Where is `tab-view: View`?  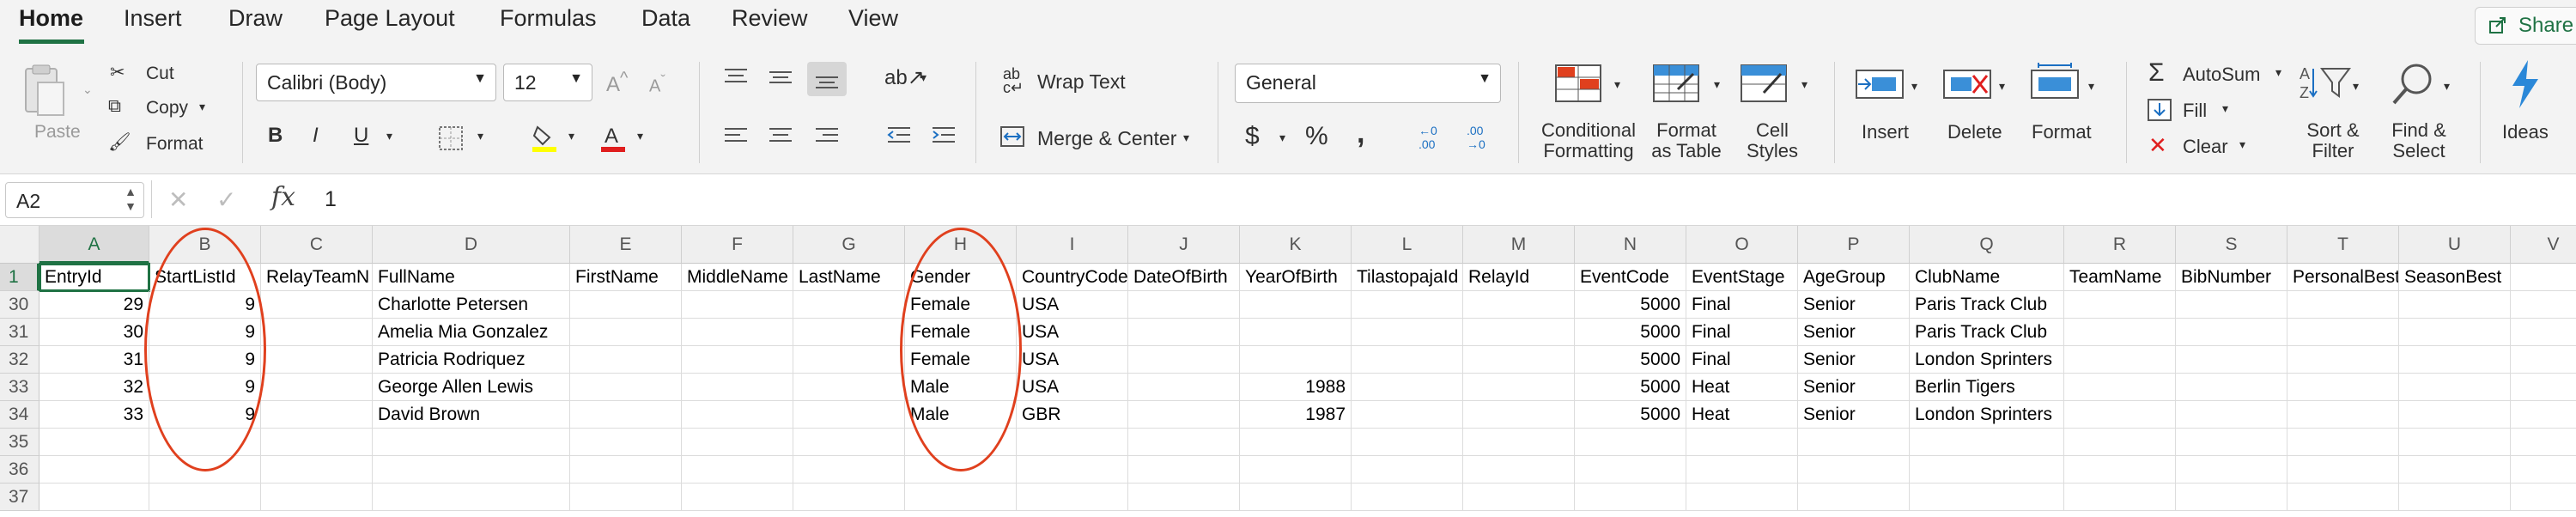 tab-view: View is located at coordinates (873, 18).